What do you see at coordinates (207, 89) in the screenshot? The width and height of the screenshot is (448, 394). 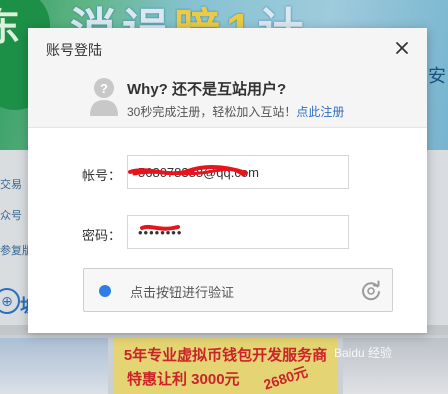 I see `notice-headline: Why? 还不是互站用户?` at bounding box center [207, 89].